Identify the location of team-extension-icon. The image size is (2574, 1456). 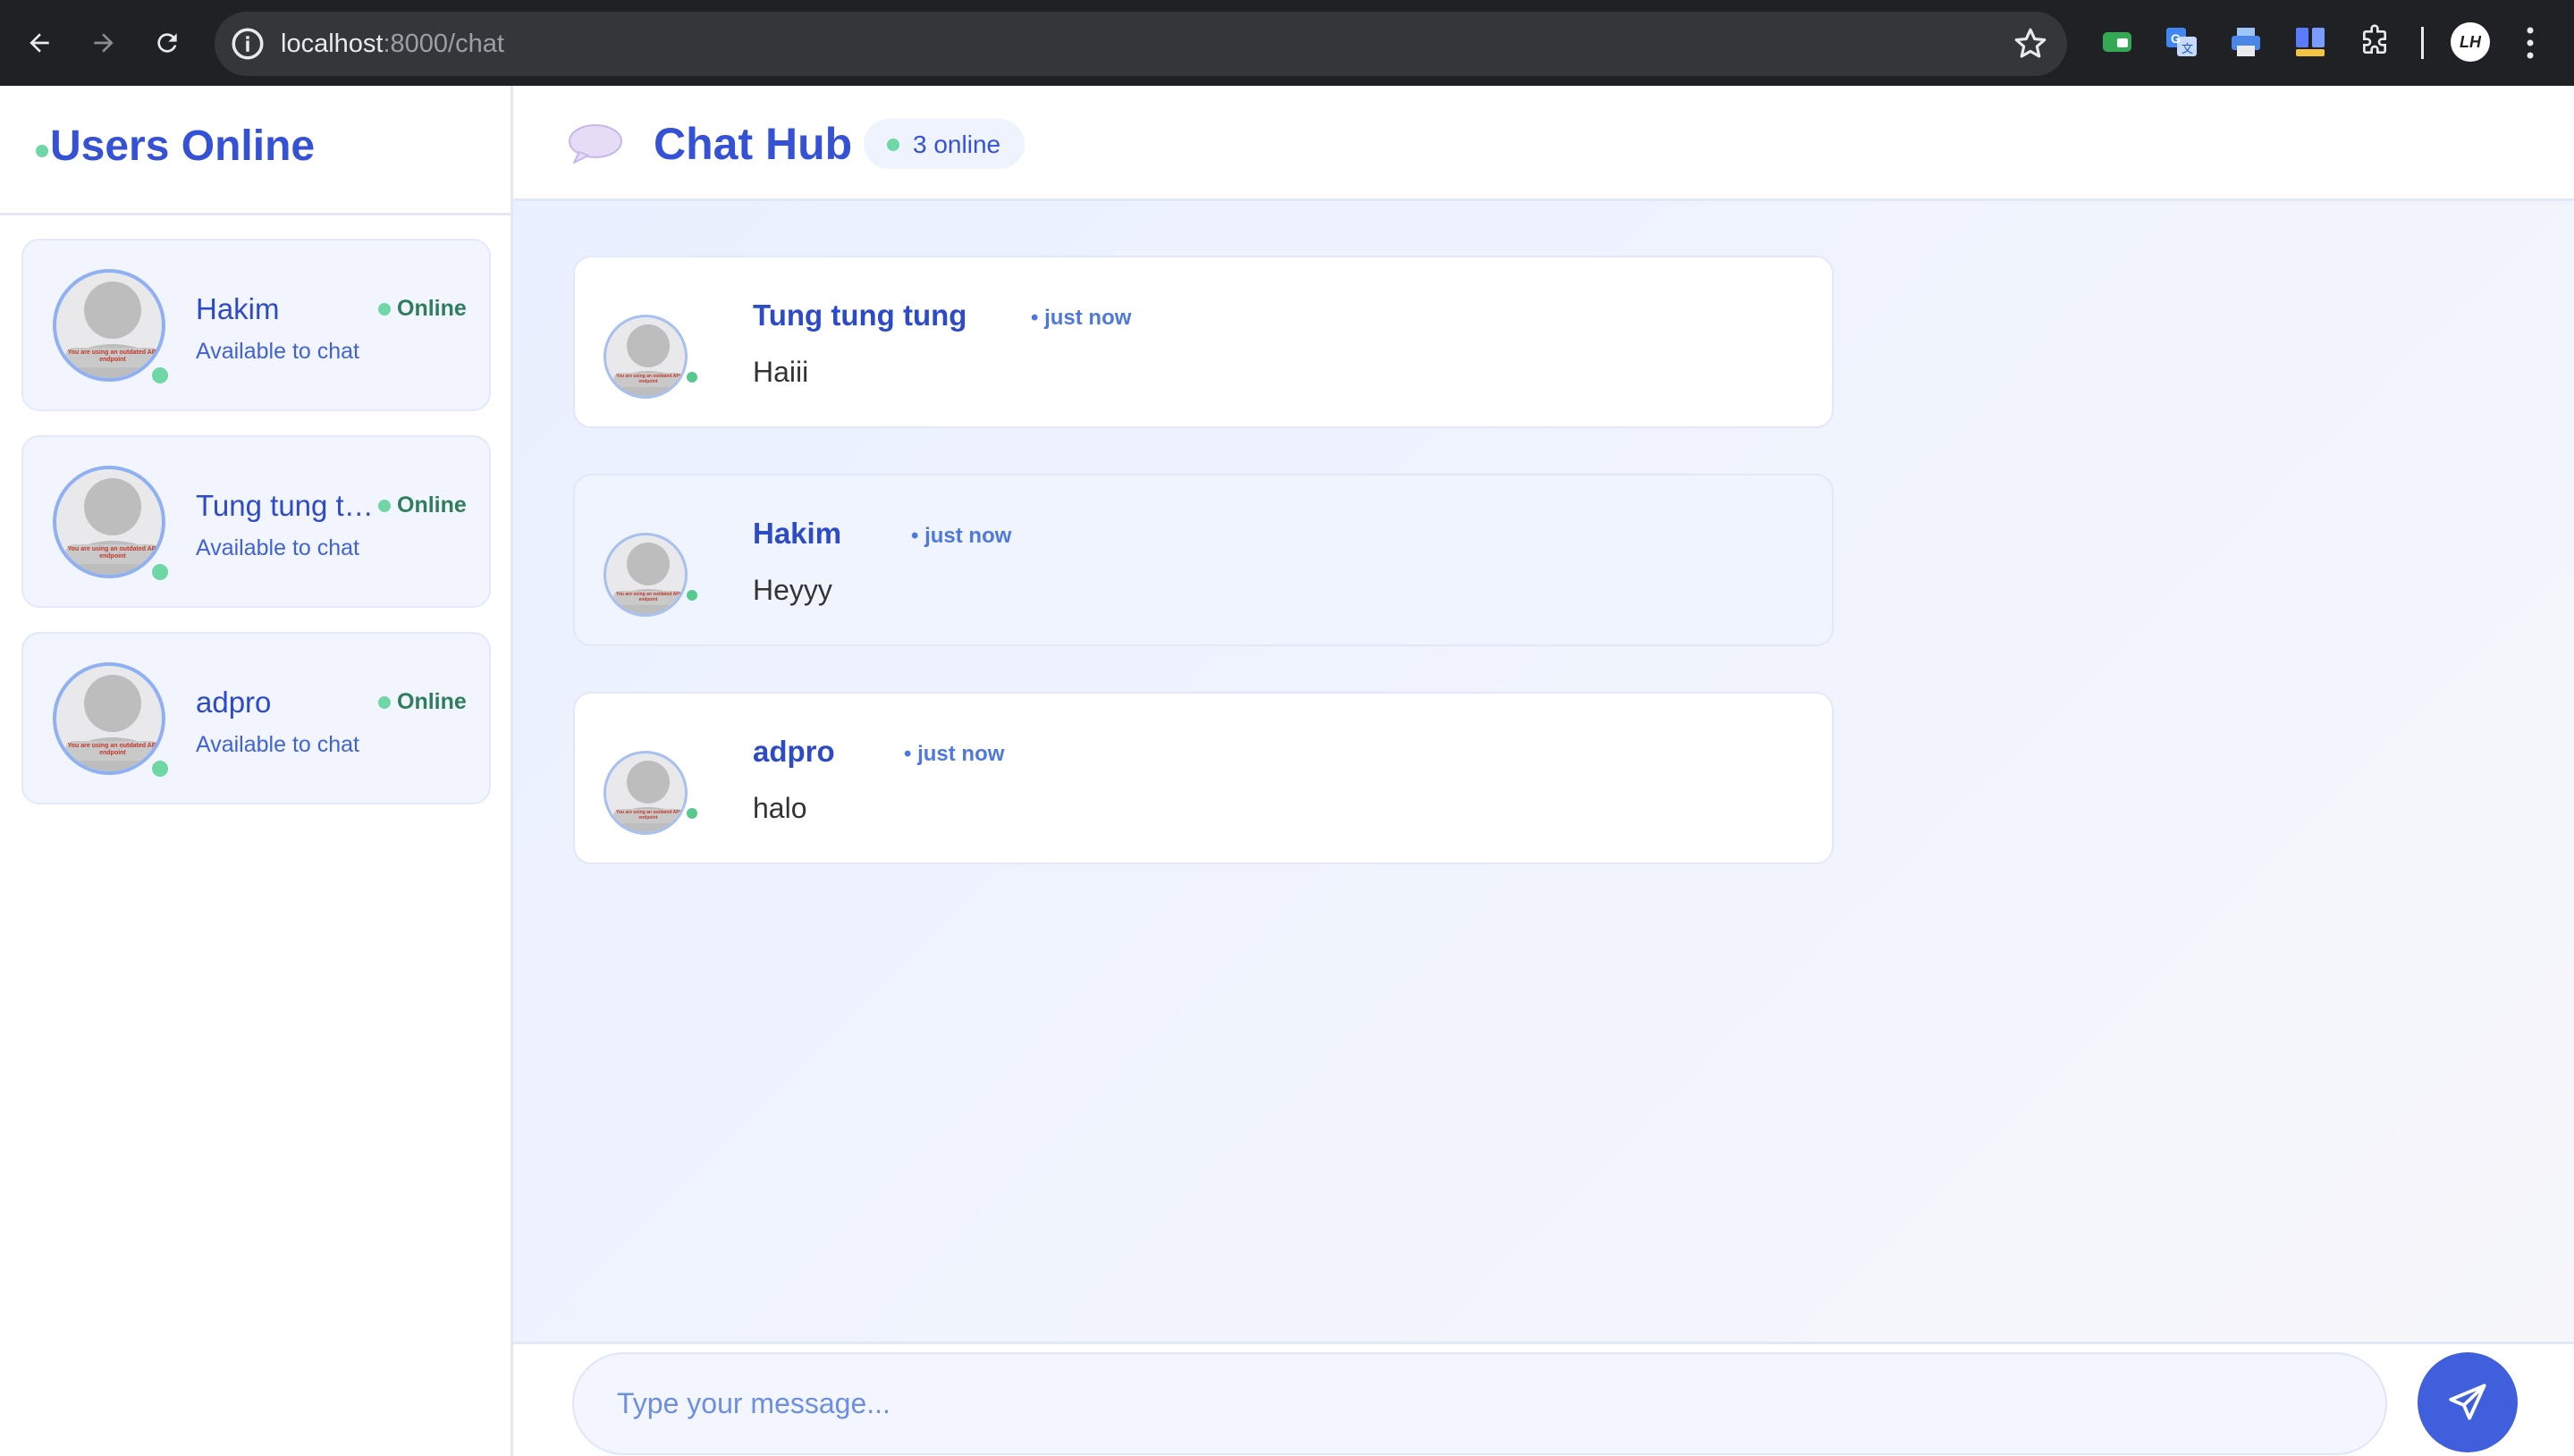
(2310, 42).